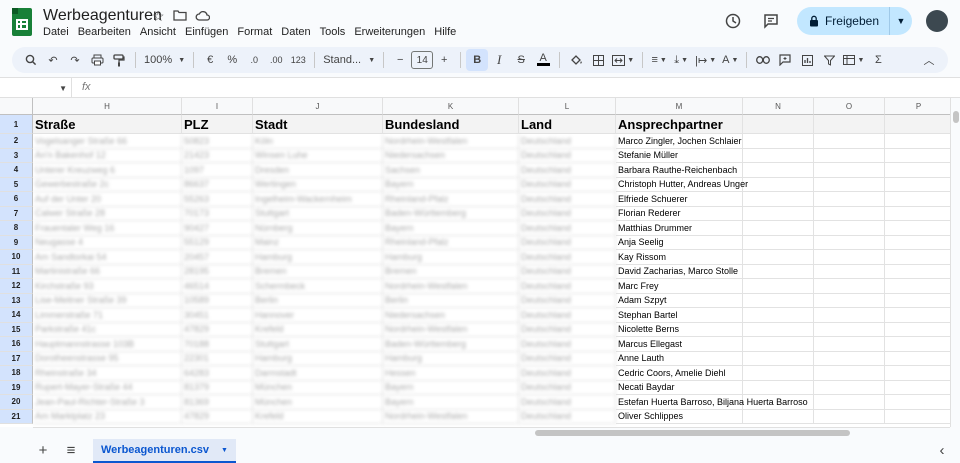 The height and width of the screenshot is (463, 960). Describe the element at coordinates (217, 124) in the screenshot. I see `header-cell: PLZ` at that location.